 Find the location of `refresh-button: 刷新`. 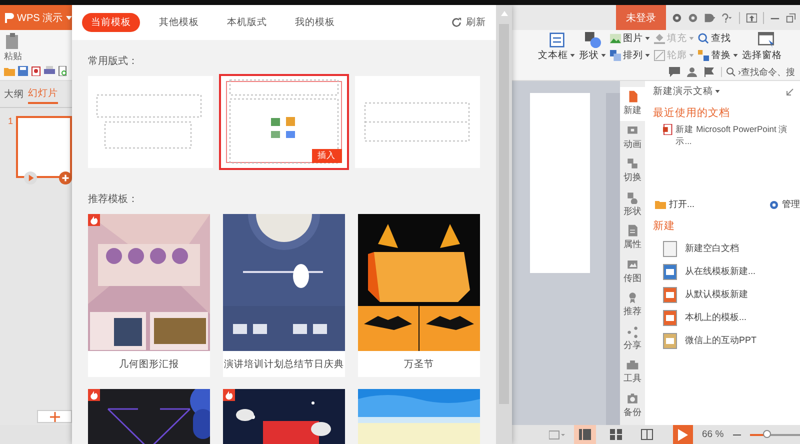

refresh-button: 刷新 is located at coordinates (468, 22).